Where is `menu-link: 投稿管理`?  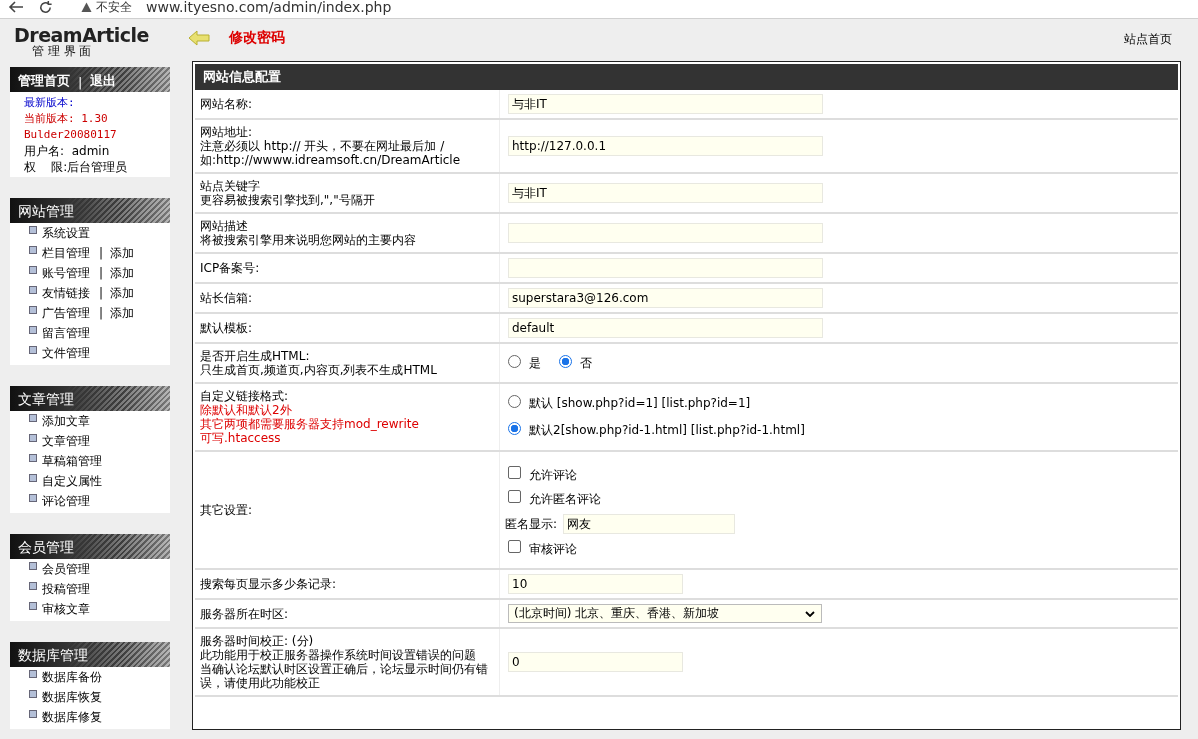
menu-link: 投稿管理 is located at coordinates (66, 589).